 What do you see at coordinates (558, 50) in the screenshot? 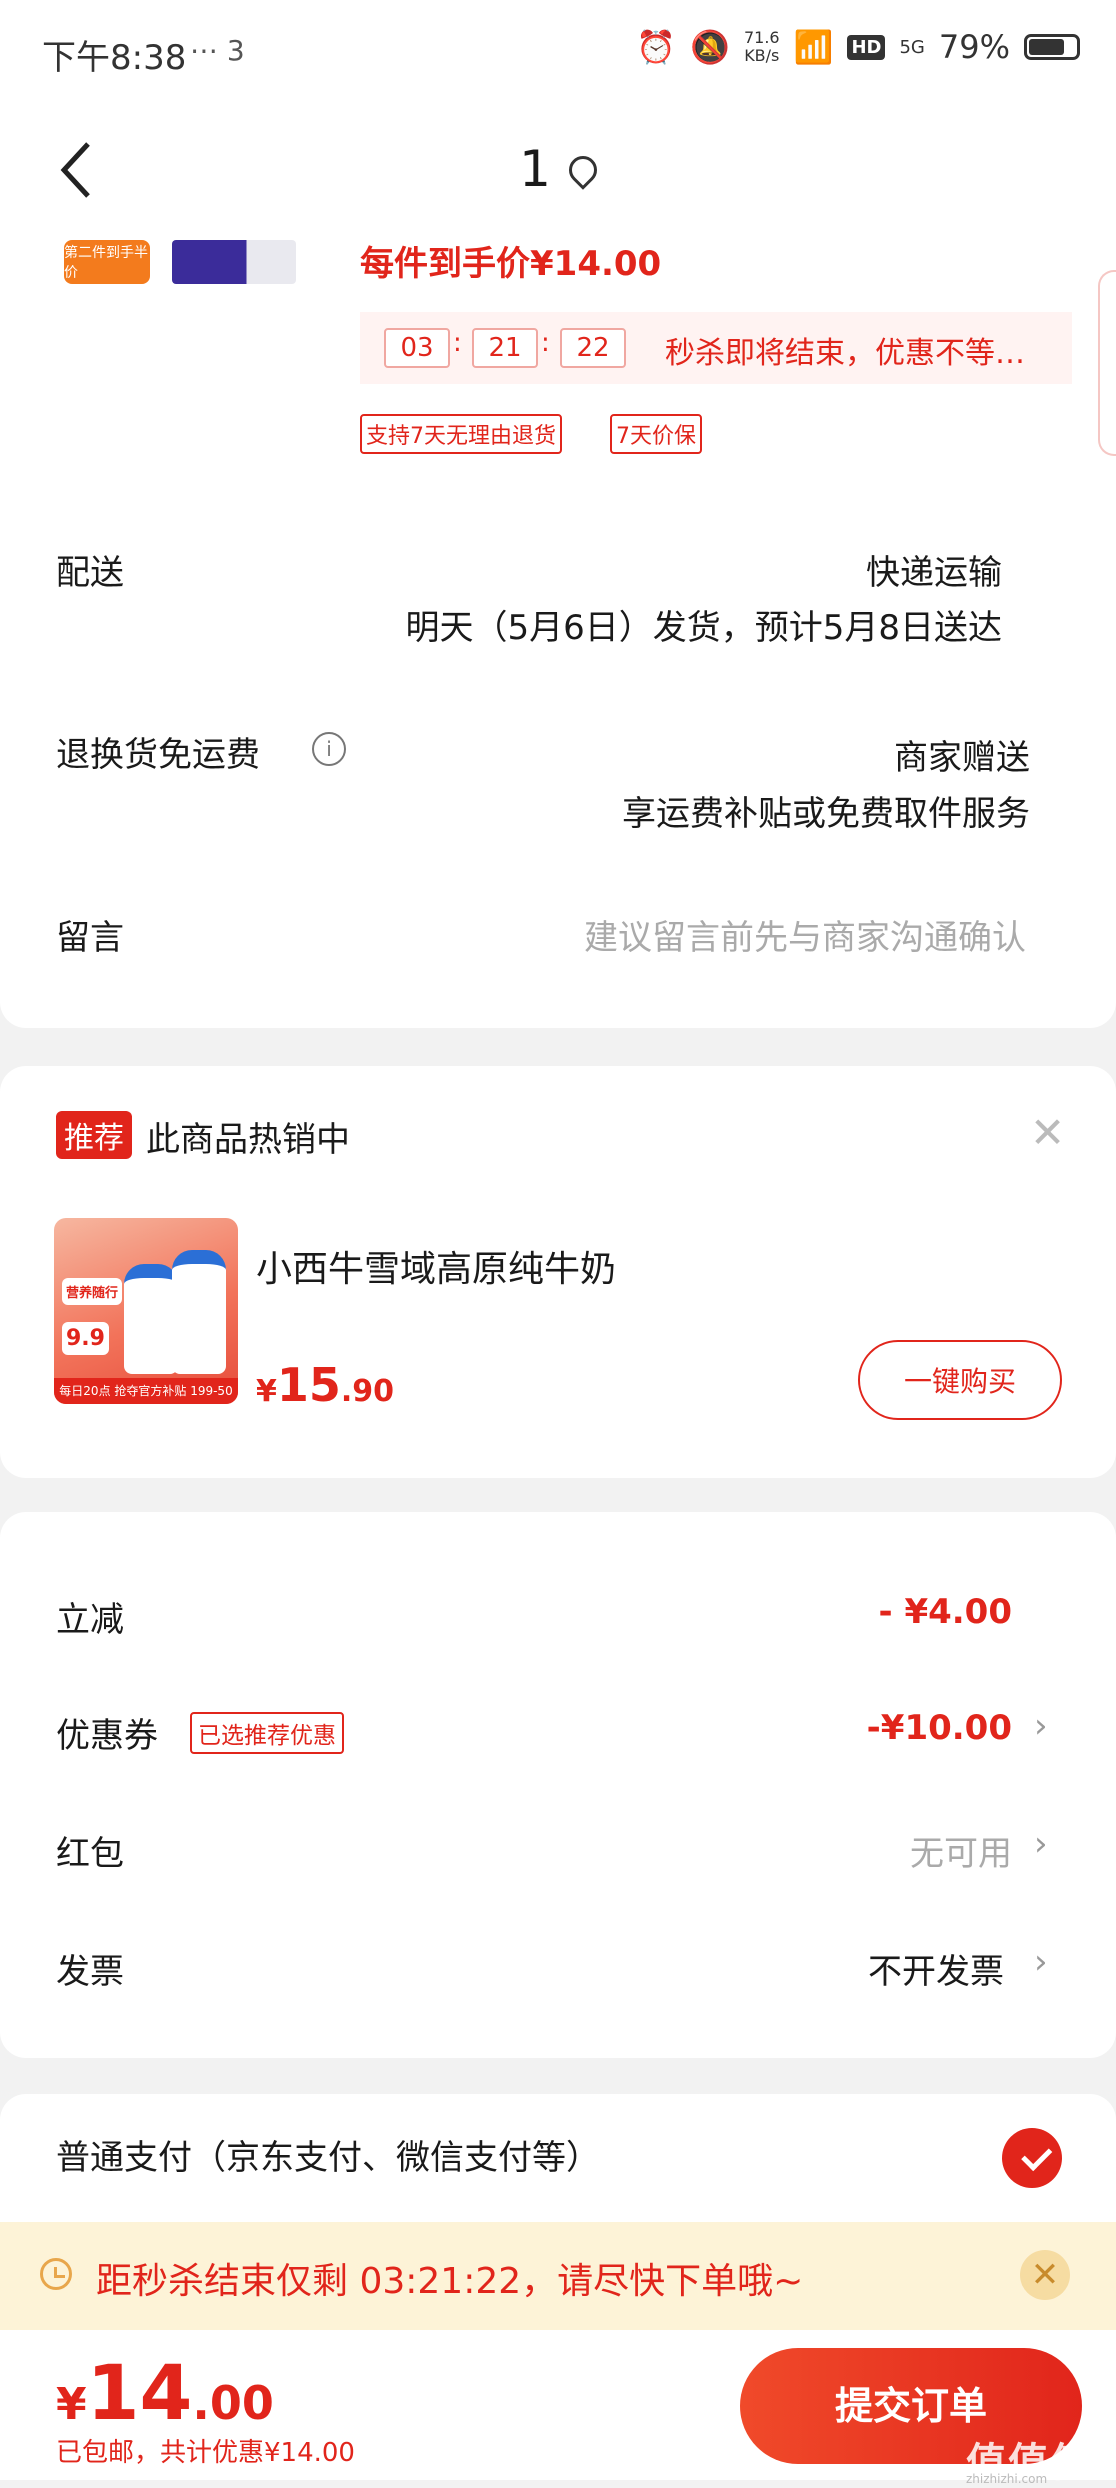
I see `status-bar: 下午8:38 ⋯ 3 ⏰ 🔕 71.6 KB/s 📶 HD 5G 79%` at bounding box center [558, 50].